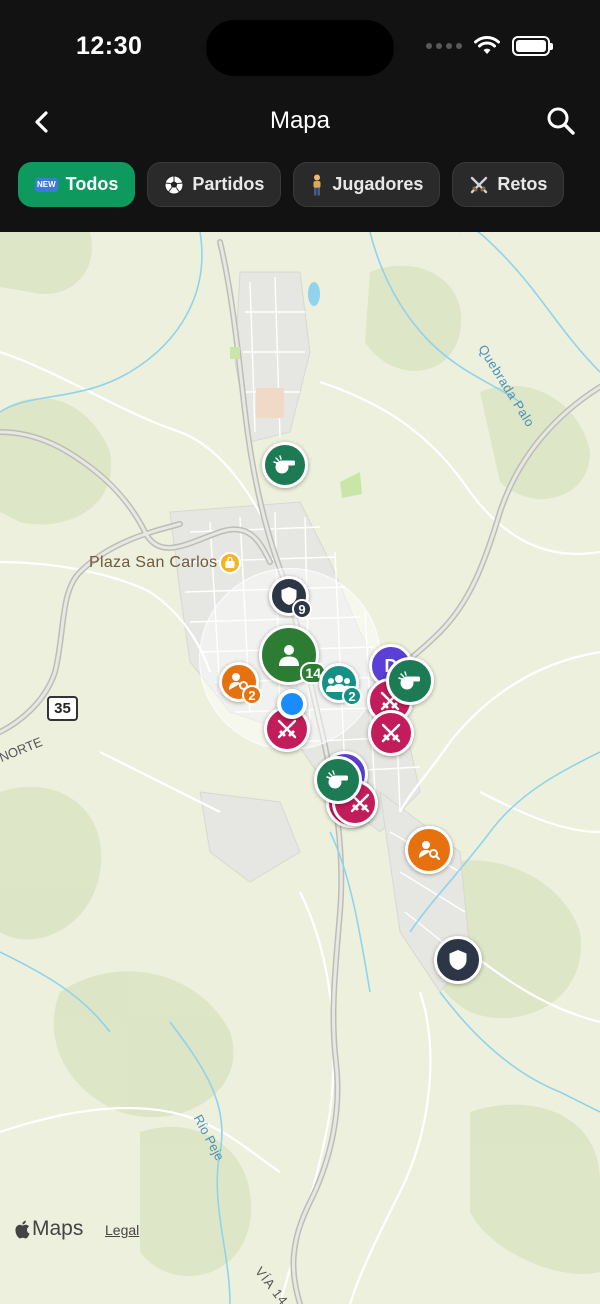 The image size is (600, 1304). I want to click on wifi-icon, so click(487, 45).